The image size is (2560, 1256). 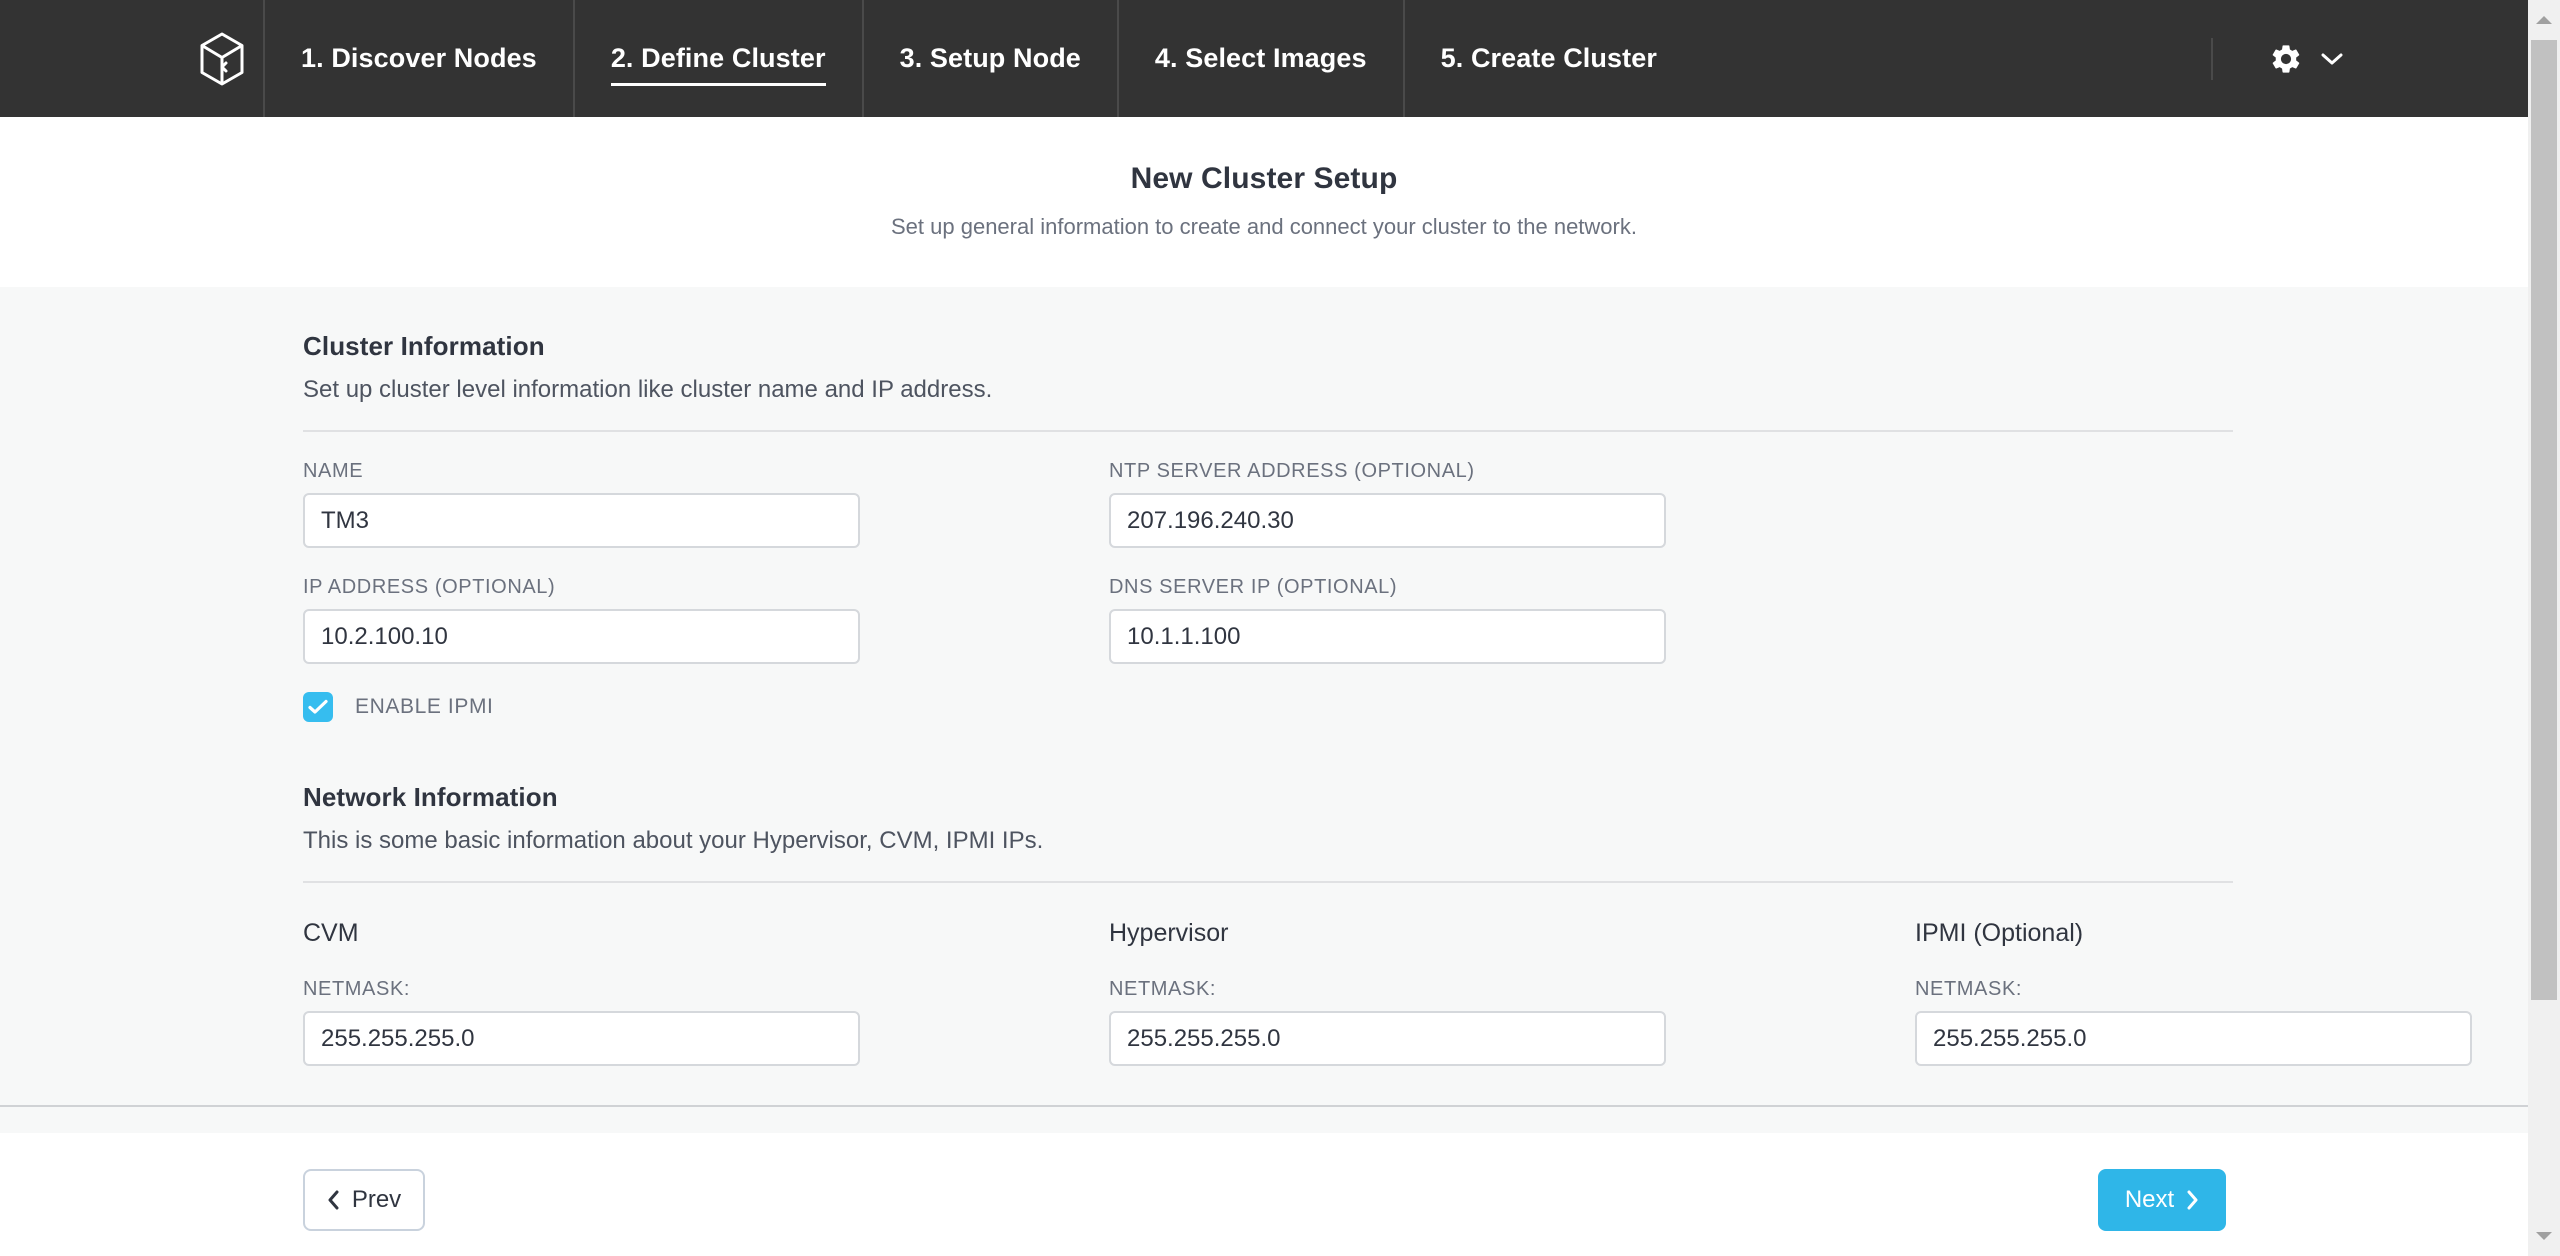 What do you see at coordinates (2544, 1236) in the screenshot?
I see `scroll-down-arrow-icon` at bounding box center [2544, 1236].